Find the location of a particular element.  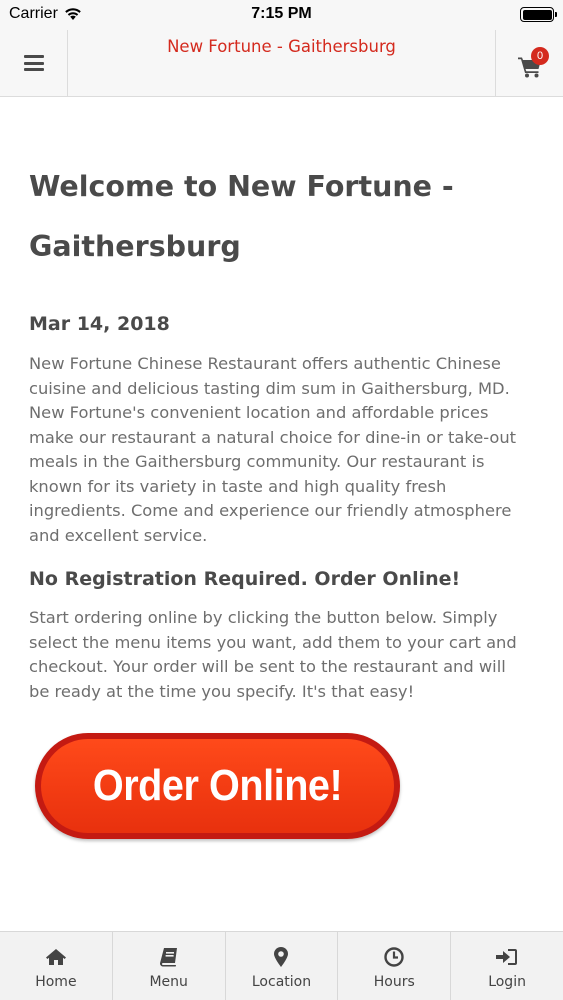

sign-in-icon is located at coordinates (507, 957).